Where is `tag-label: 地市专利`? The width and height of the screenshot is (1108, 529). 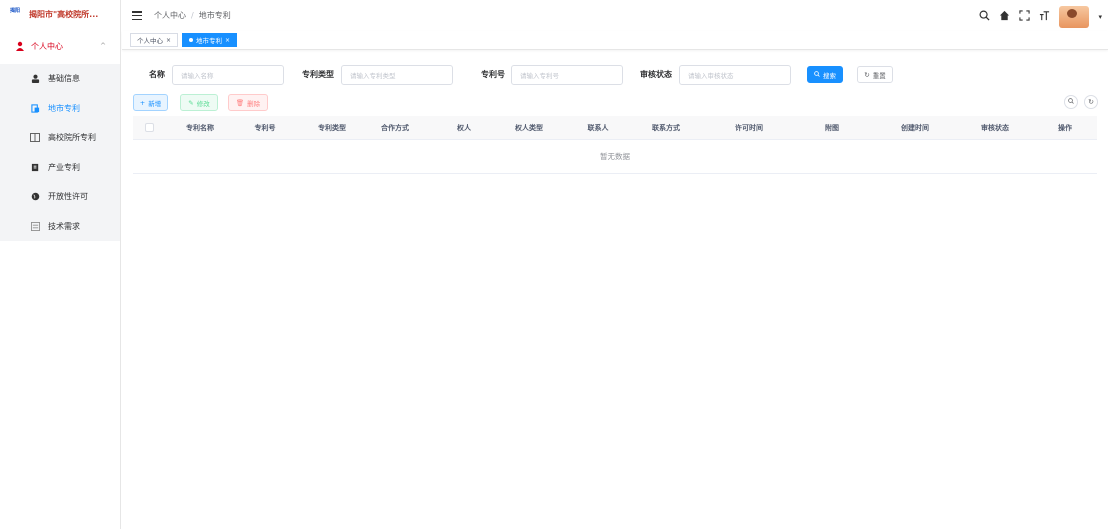 tag-label: 地市专利 is located at coordinates (209, 41).